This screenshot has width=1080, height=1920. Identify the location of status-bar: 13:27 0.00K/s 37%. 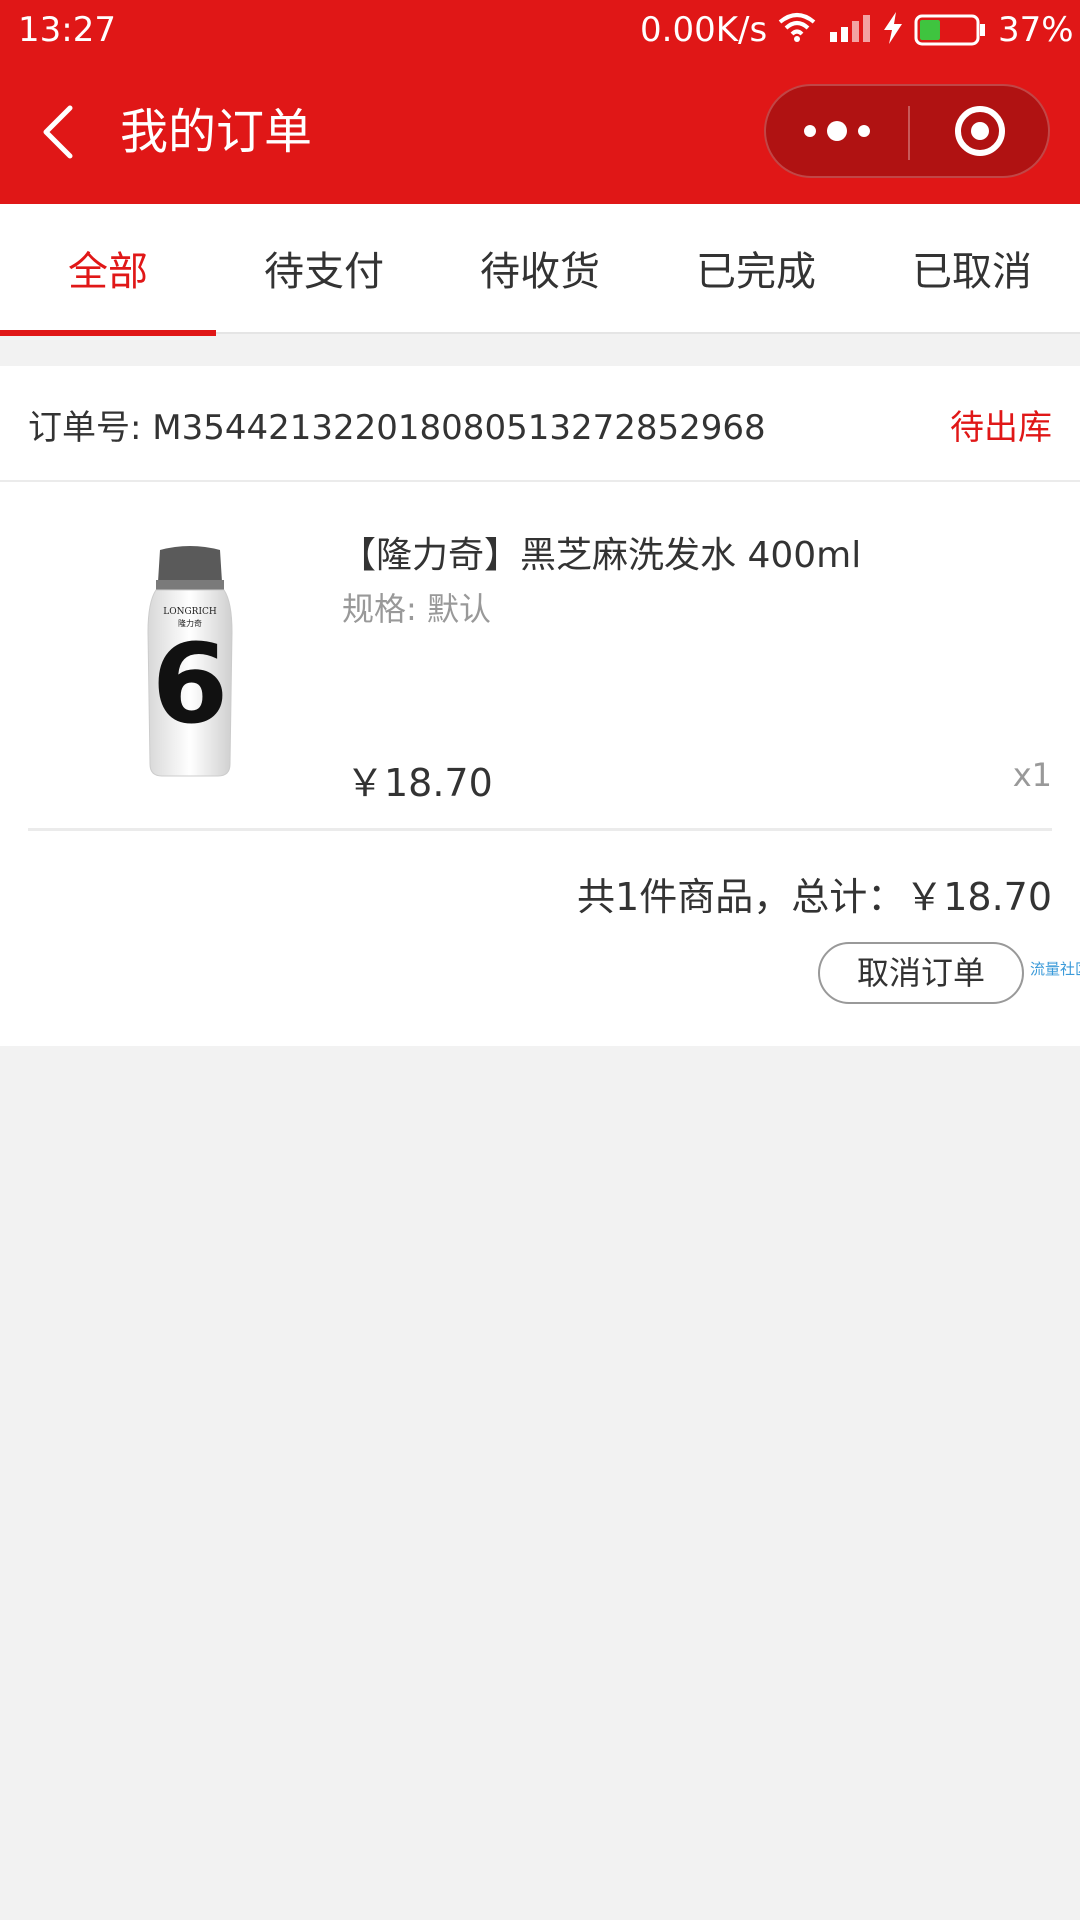
(540, 31).